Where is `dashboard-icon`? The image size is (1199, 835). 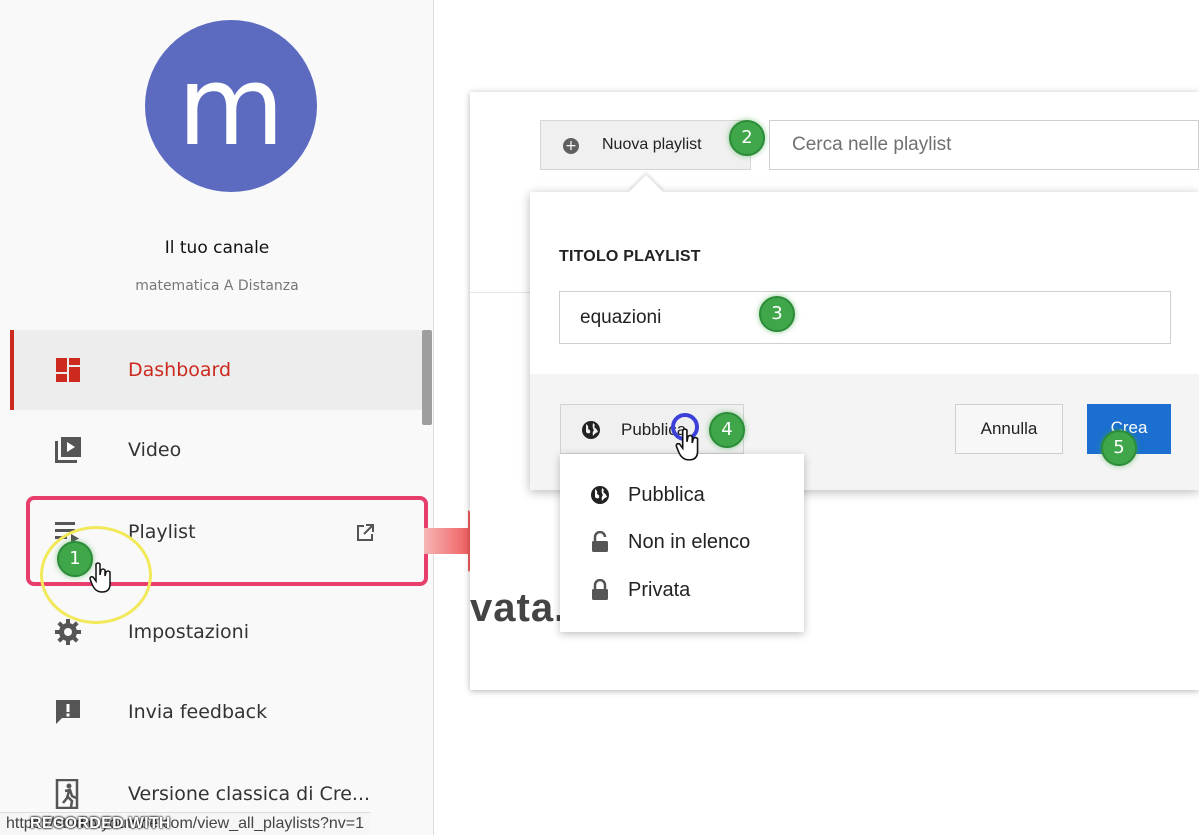
dashboard-icon is located at coordinates (68, 370).